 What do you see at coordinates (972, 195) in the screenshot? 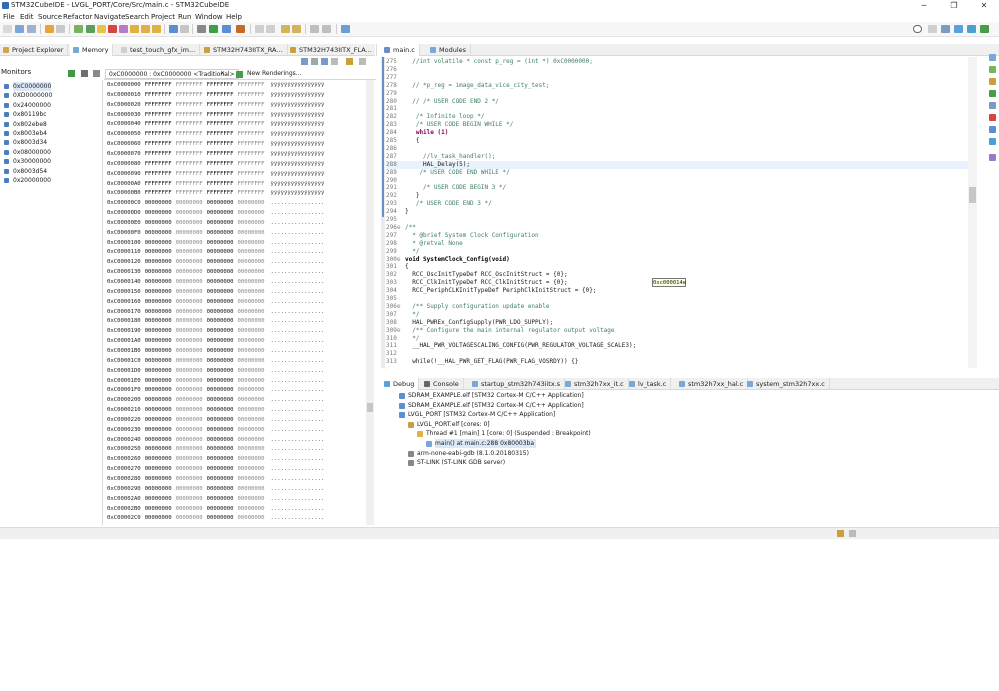
I see `editor-scroll-thumb` at bounding box center [972, 195].